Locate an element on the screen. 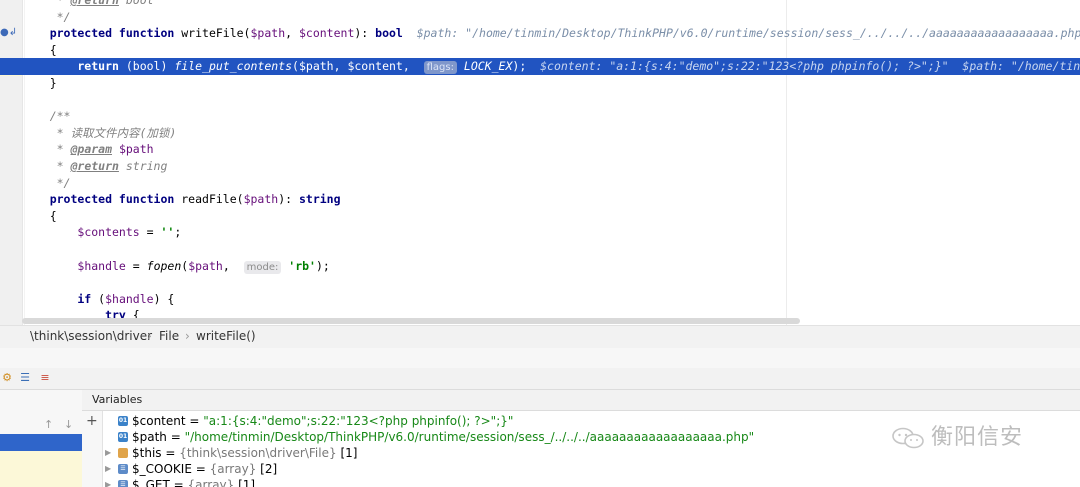 The height and width of the screenshot is (487, 1080). code-token: ) { is located at coordinates (164, 298).